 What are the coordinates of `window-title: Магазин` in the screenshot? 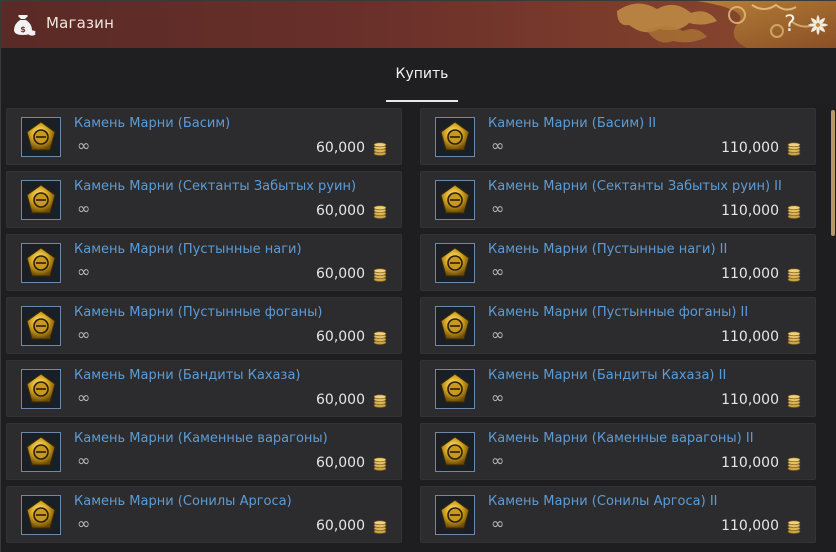 It's located at (80, 23).